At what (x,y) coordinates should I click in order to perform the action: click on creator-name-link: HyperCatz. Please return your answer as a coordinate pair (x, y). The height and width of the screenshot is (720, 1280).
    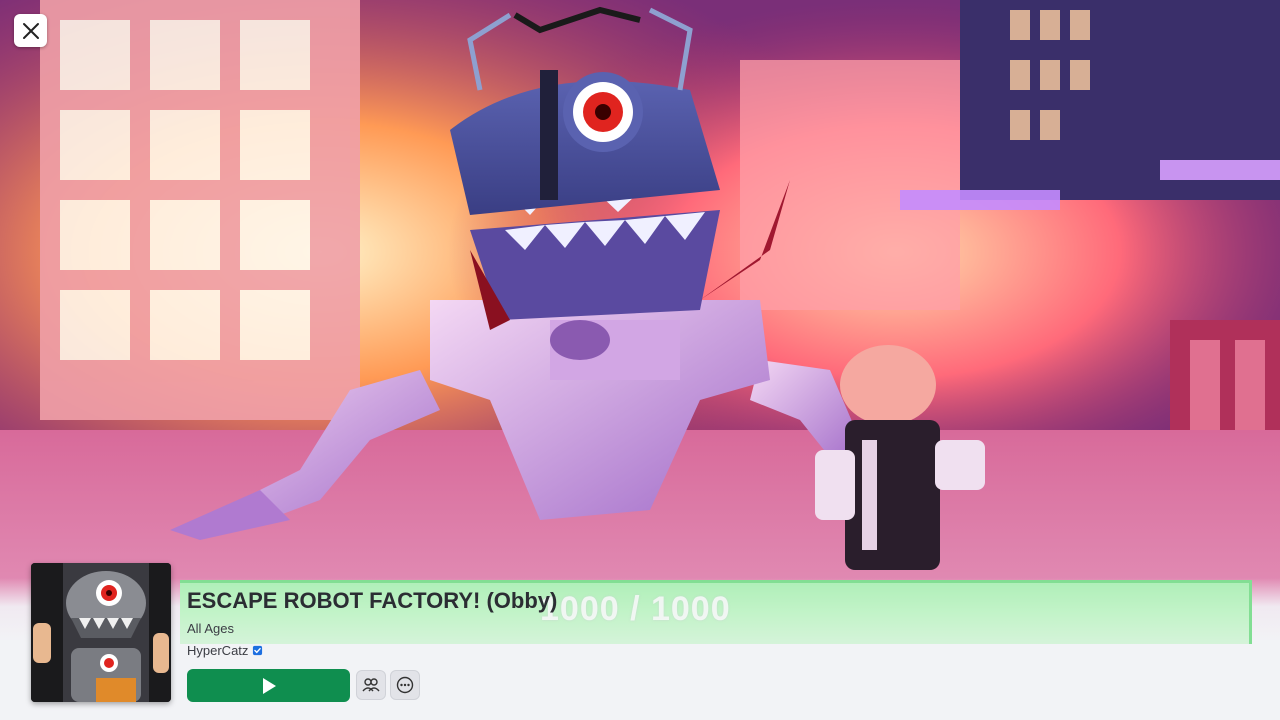
    Looking at the image, I should click on (217, 650).